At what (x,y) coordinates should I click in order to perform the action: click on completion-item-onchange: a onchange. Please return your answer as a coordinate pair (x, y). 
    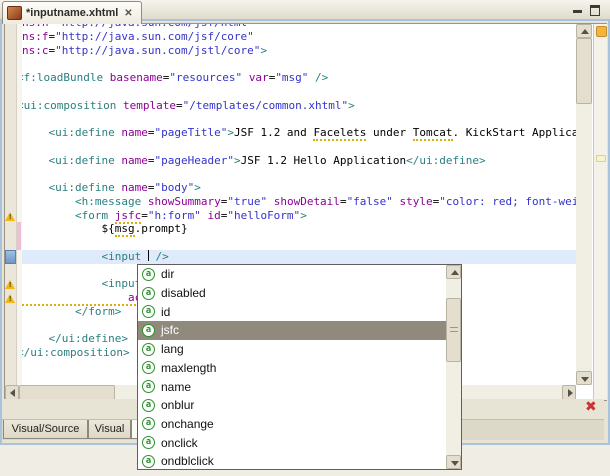
    Looking at the image, I should click on (292, 424).